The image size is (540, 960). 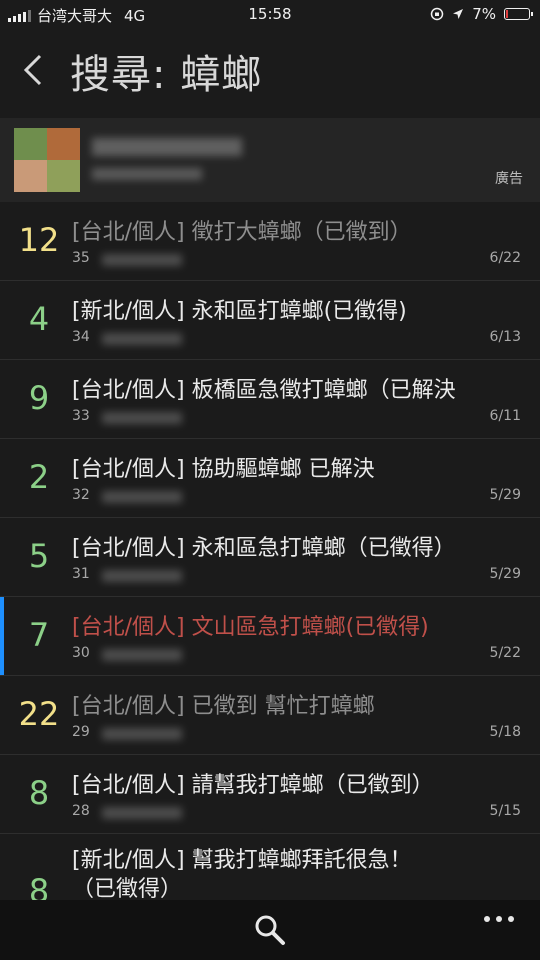 I want to click on header: 搜尋: 蟑螂, so click(x=270, y=73).